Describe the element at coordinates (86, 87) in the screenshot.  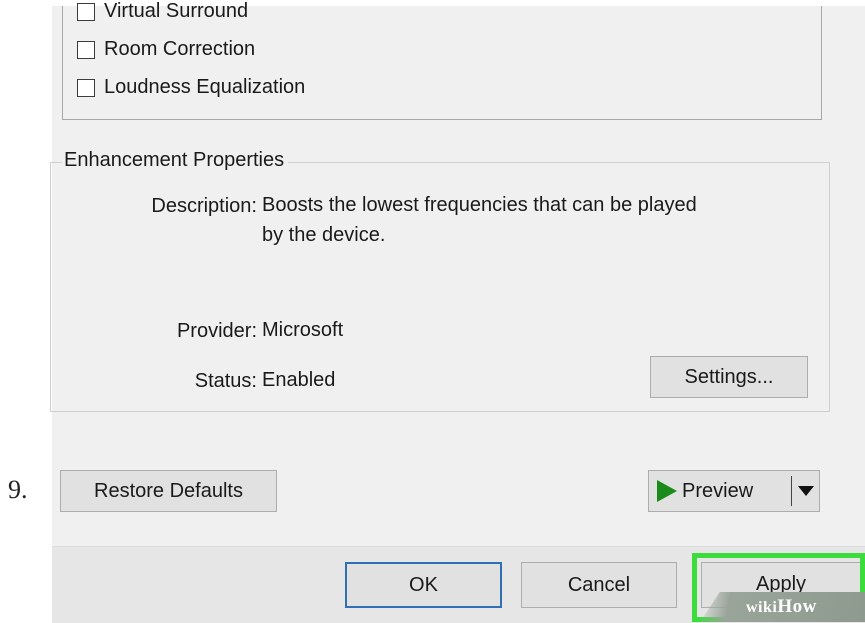
I see `loudness-equalization-checkbox` at that location.